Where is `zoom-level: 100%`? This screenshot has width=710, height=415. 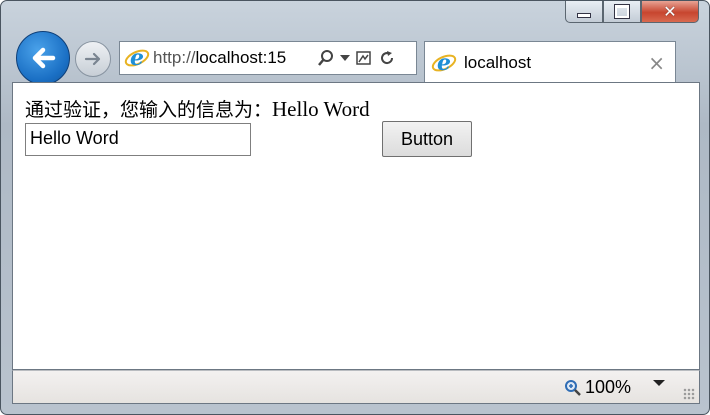 zoom-level: 100% is located at coordinates (607, 387).